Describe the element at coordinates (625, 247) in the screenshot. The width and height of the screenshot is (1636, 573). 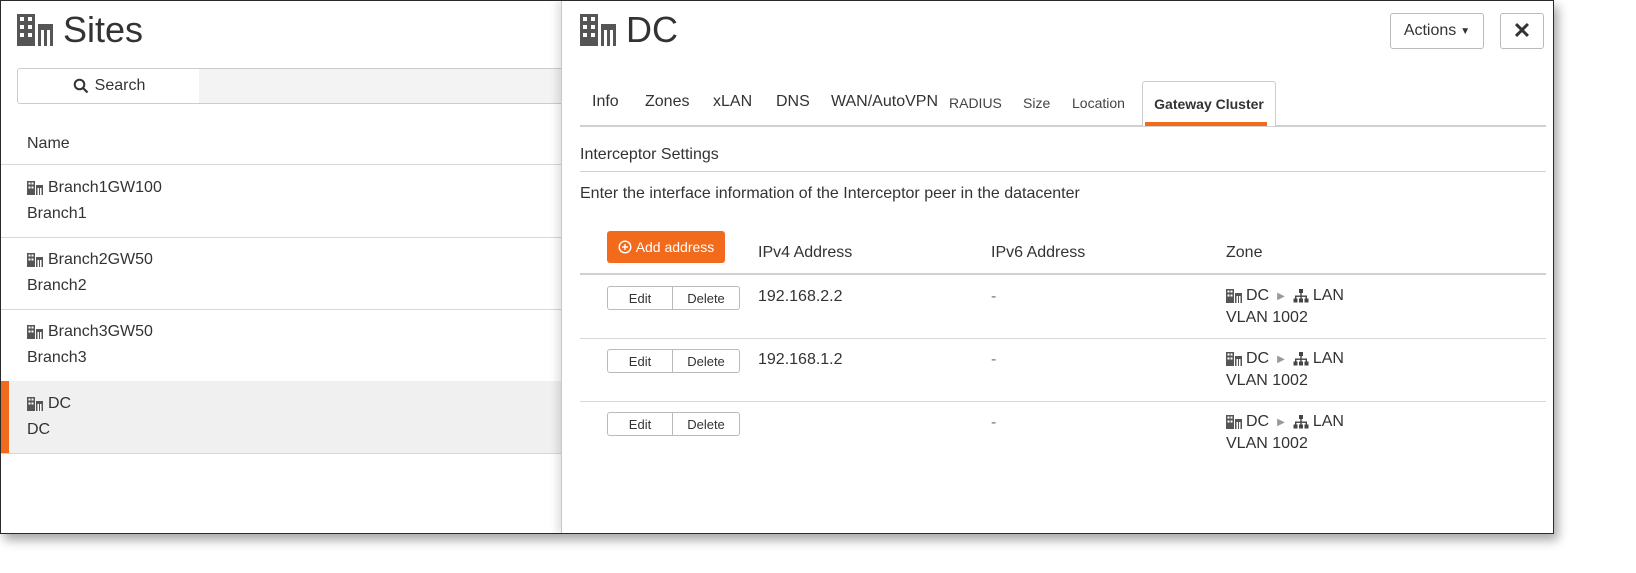
I see `plus-circle-icon` at that location.